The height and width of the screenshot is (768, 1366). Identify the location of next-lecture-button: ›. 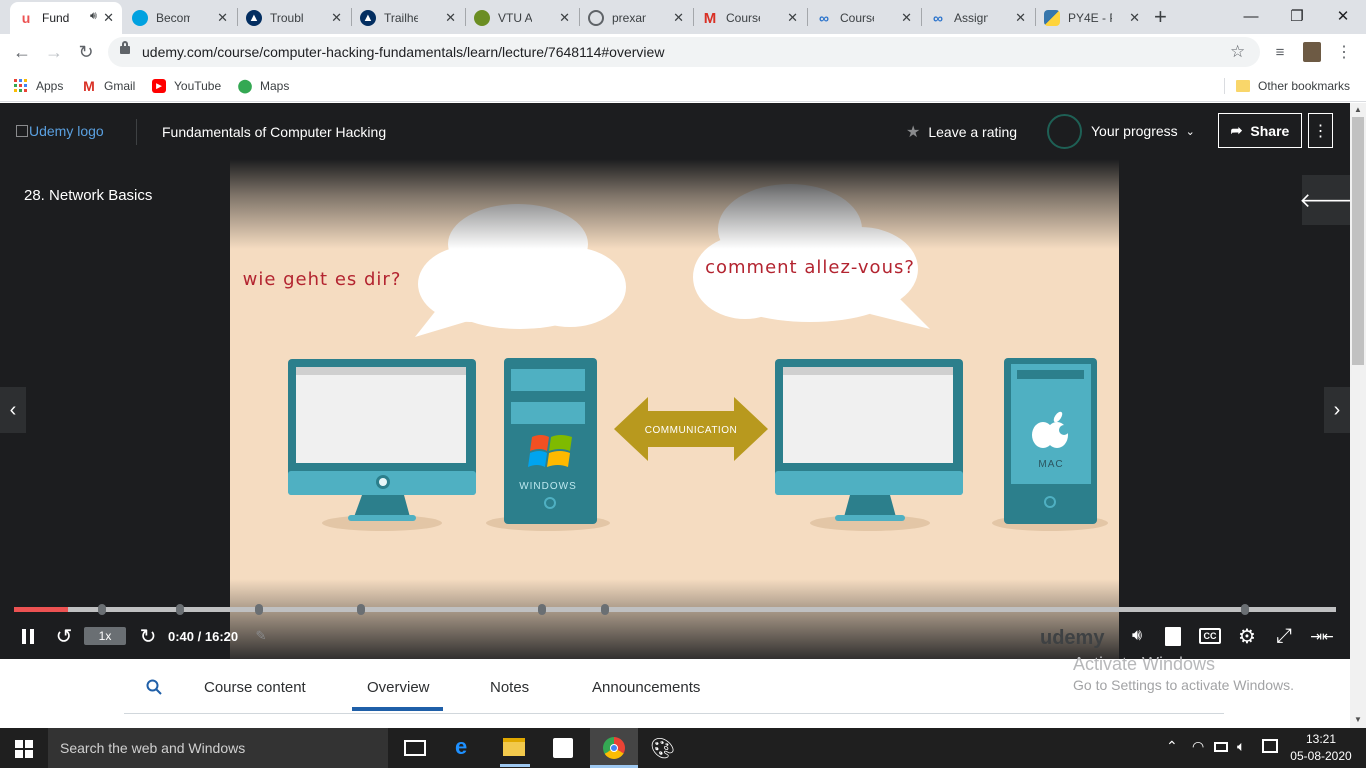
(1337, 410).